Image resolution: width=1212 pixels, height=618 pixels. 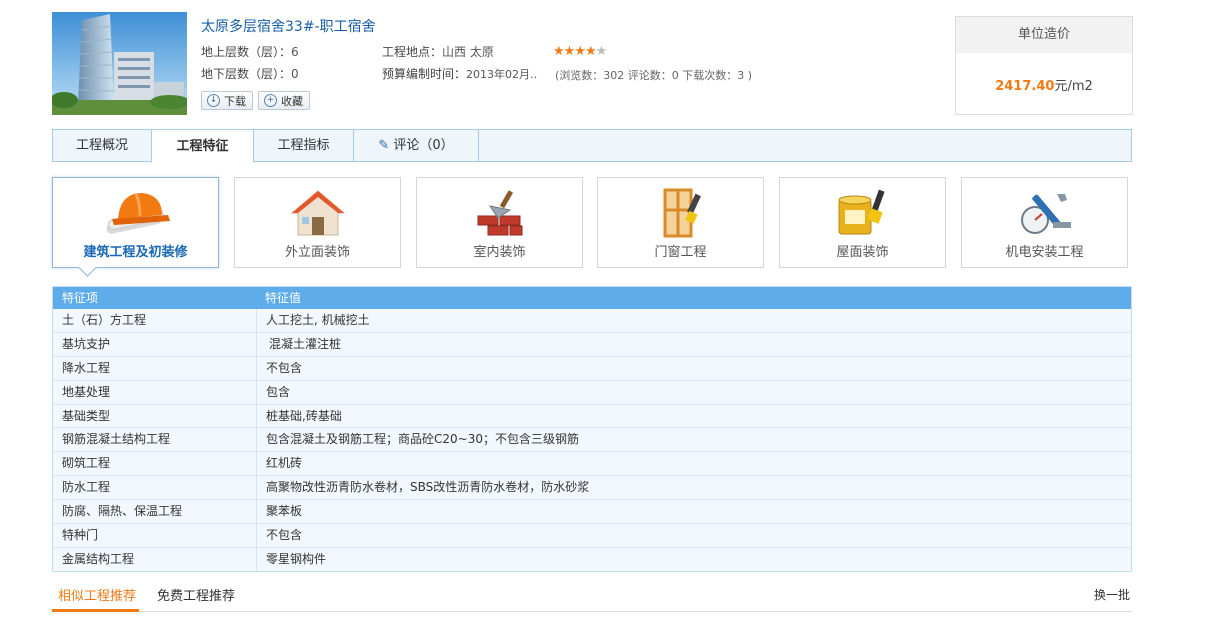 I want to click on floors-above-label: 地上层数（层）：, so click(x=246, y=52).